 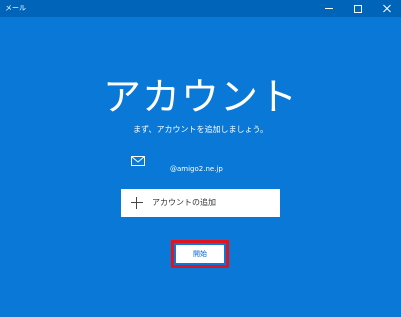 What do you see at coordinates (196, 169) in the screenshot?
I see `account-email: @amigo2.ne.jp` at bounding box center [196, 169].